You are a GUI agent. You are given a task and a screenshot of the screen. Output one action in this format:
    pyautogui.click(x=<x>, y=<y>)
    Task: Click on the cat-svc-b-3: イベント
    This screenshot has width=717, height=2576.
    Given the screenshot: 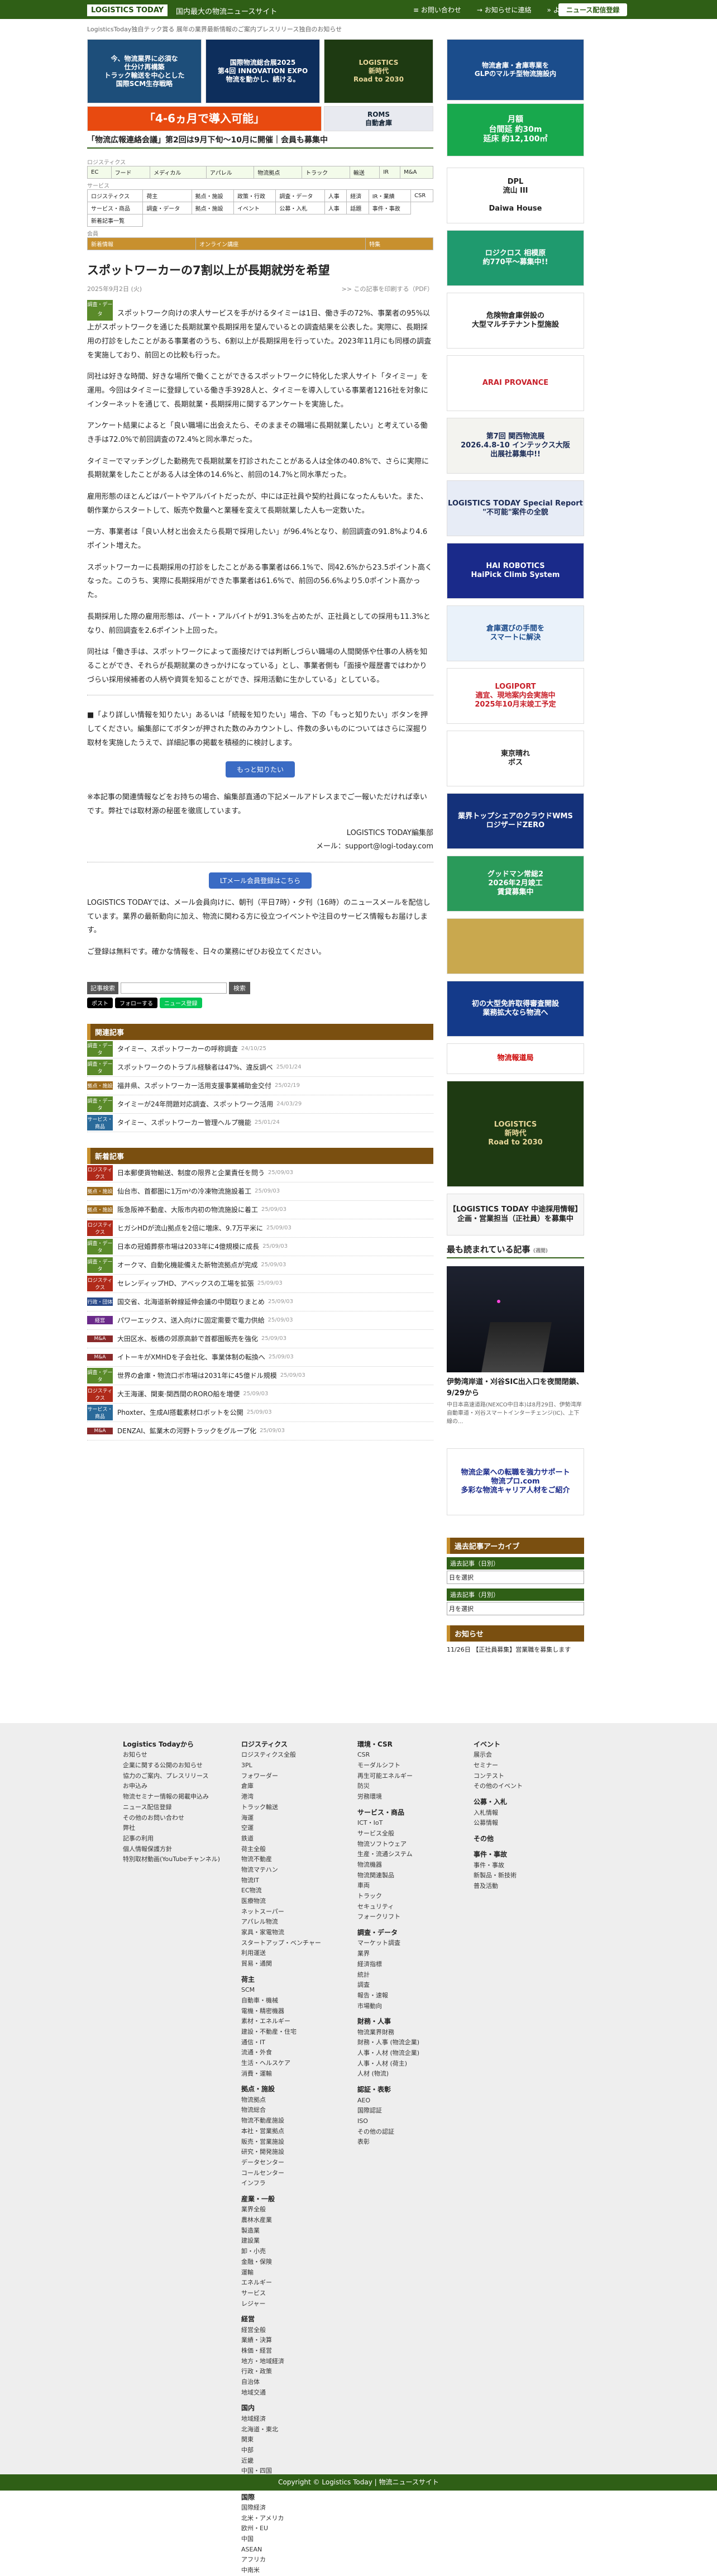 What is the action you would take?
    pyautogui.click(x=254, y=208)
    